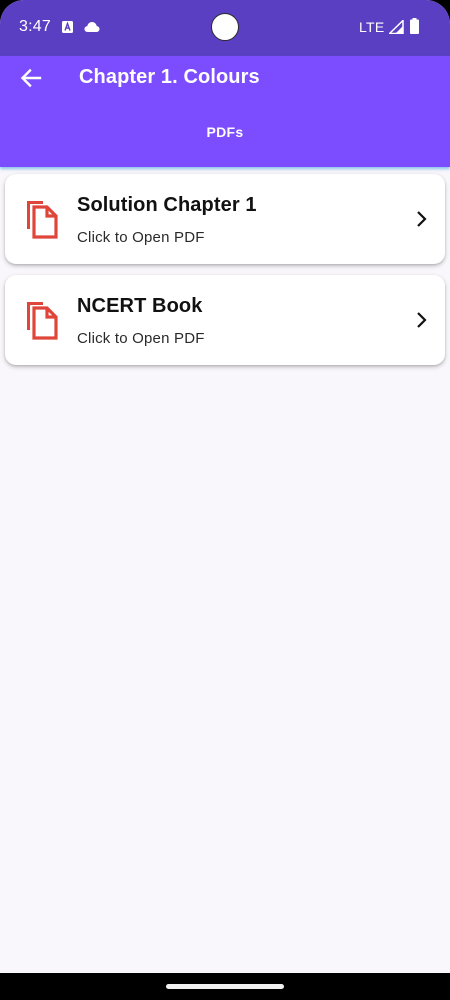 This screenshot has width=450, height=1000. I want to click on back-button, so click(31, 78).